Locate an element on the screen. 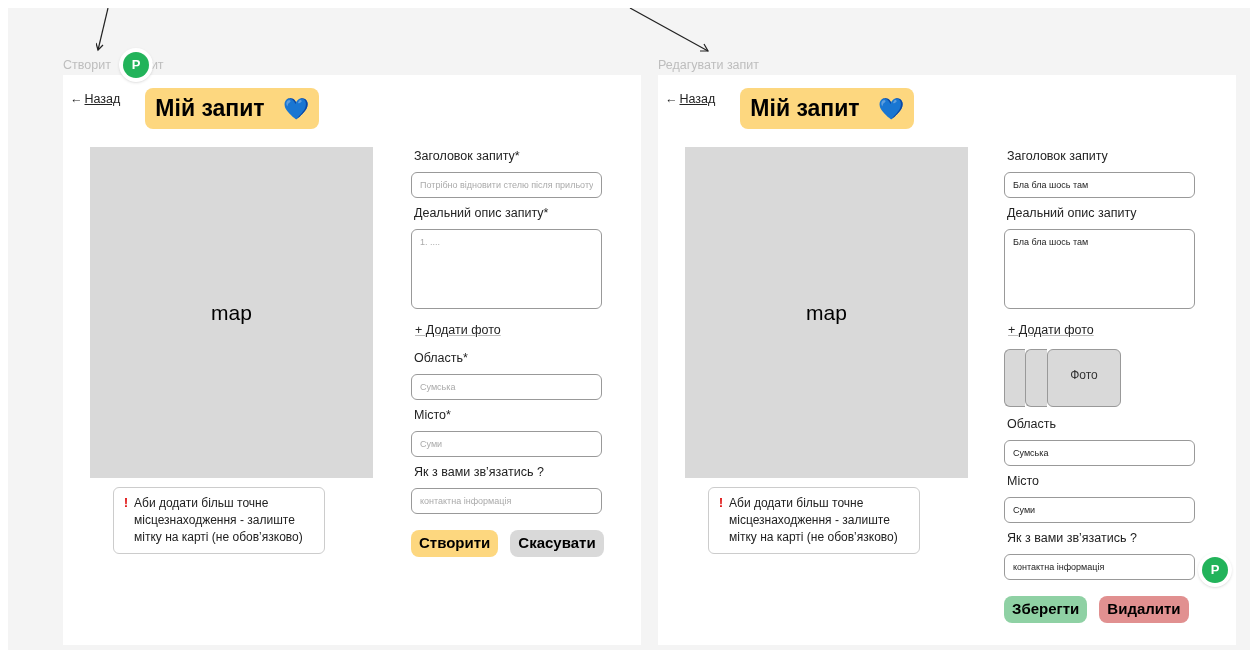 Image resolution: width=1259 pixels, height=655 pixels. photo-thumbnail: Фото is located at coordinates (1084, 378).